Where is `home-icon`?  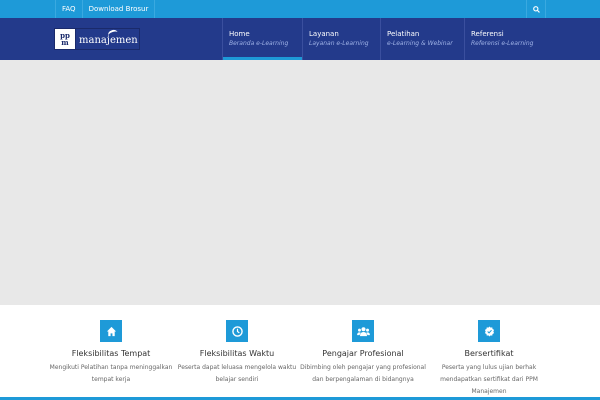 home-icon is located at coordinates (111, 331).